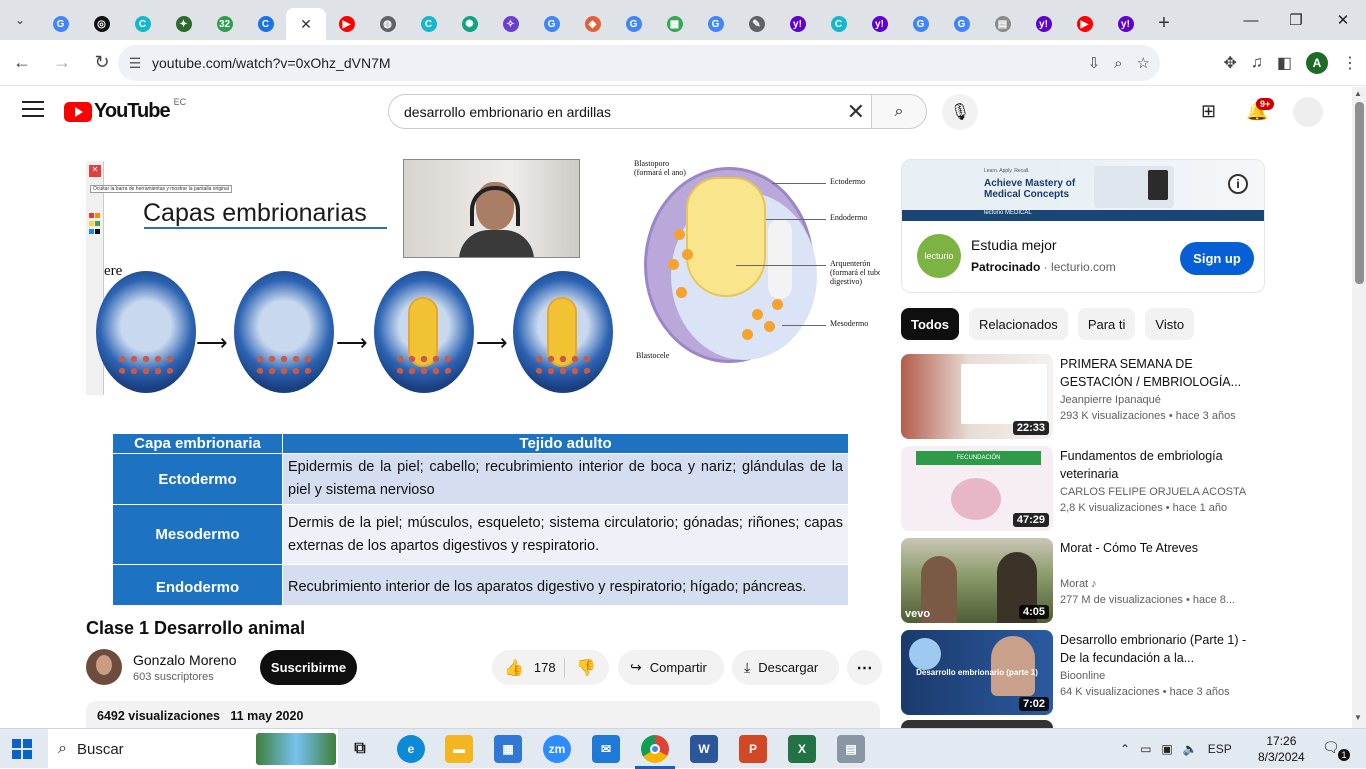 This screenshot has width=1366, height=769. I want to click on site-info-icon: ☰, so click(135, 63).